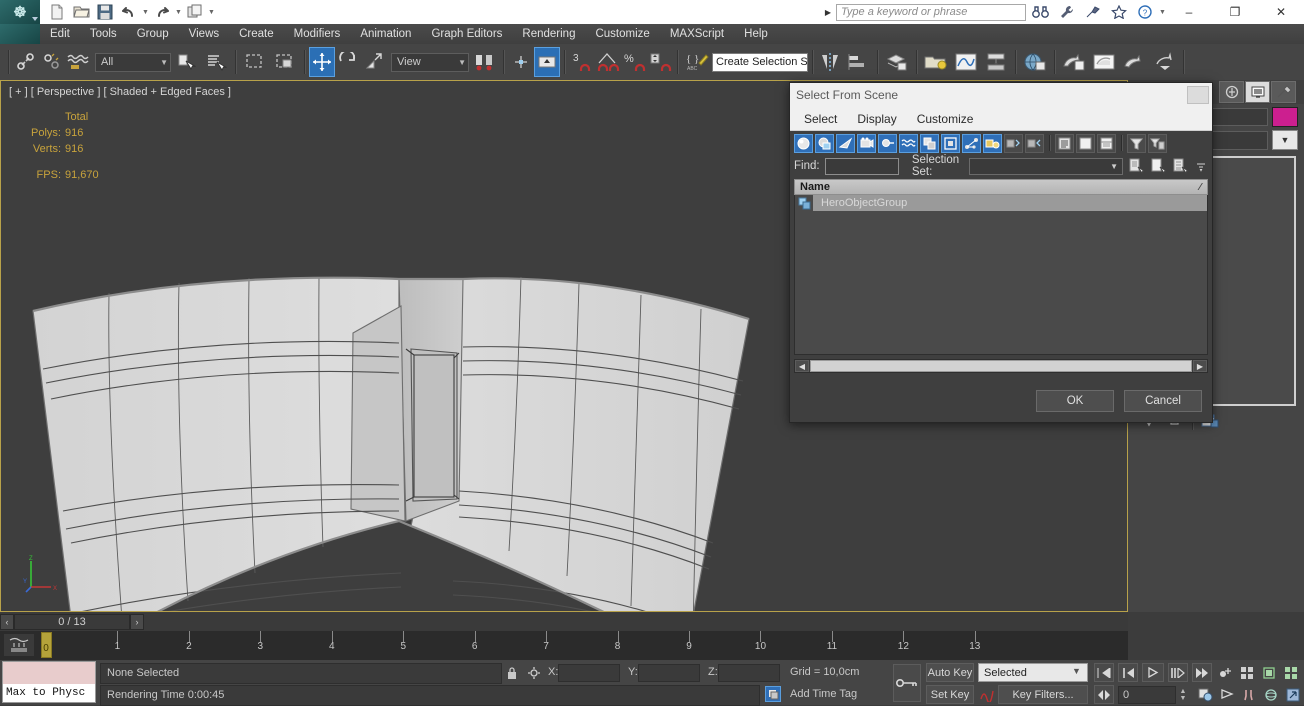 The image size is (1304, 706). Describe the element at coordinates (1074, 62) in the screenshot. I see `render-setup-icon` at that location.